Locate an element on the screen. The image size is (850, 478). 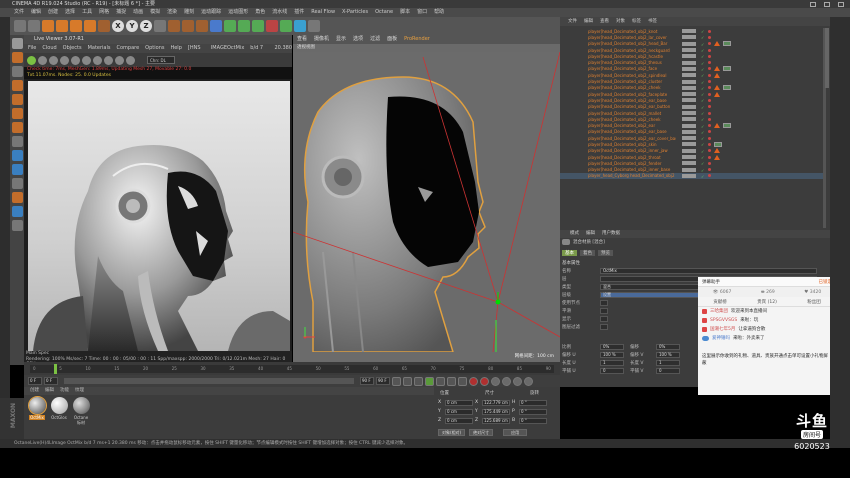
live-viewer-menu-item: Options is located at coordinates (154, 48).